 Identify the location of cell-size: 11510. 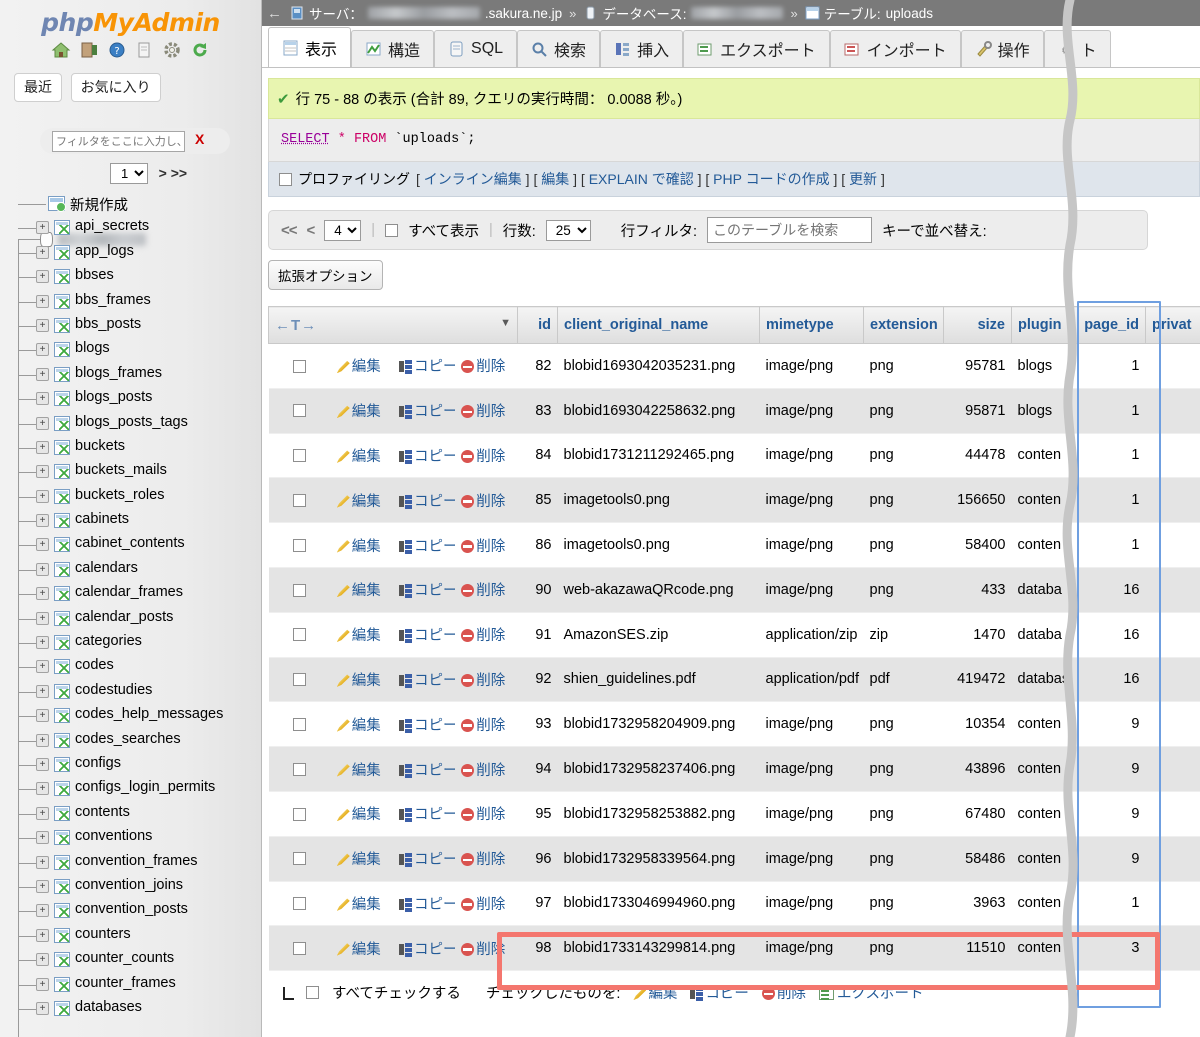
(977, 948).